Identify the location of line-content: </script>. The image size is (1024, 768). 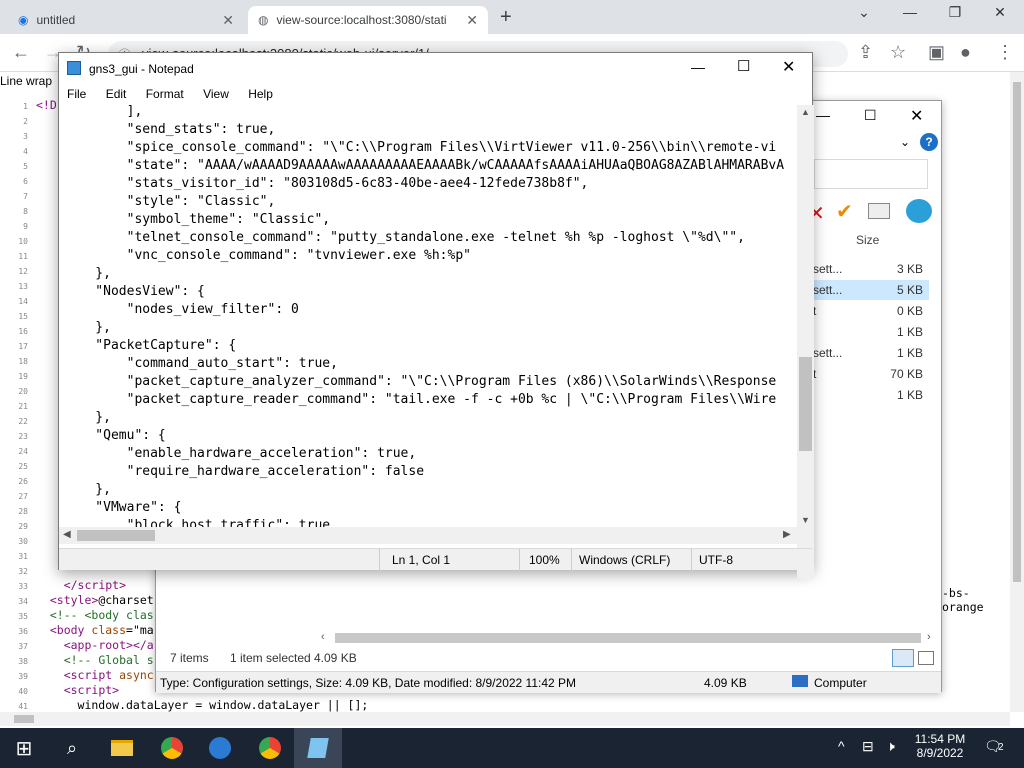
(95, 585).